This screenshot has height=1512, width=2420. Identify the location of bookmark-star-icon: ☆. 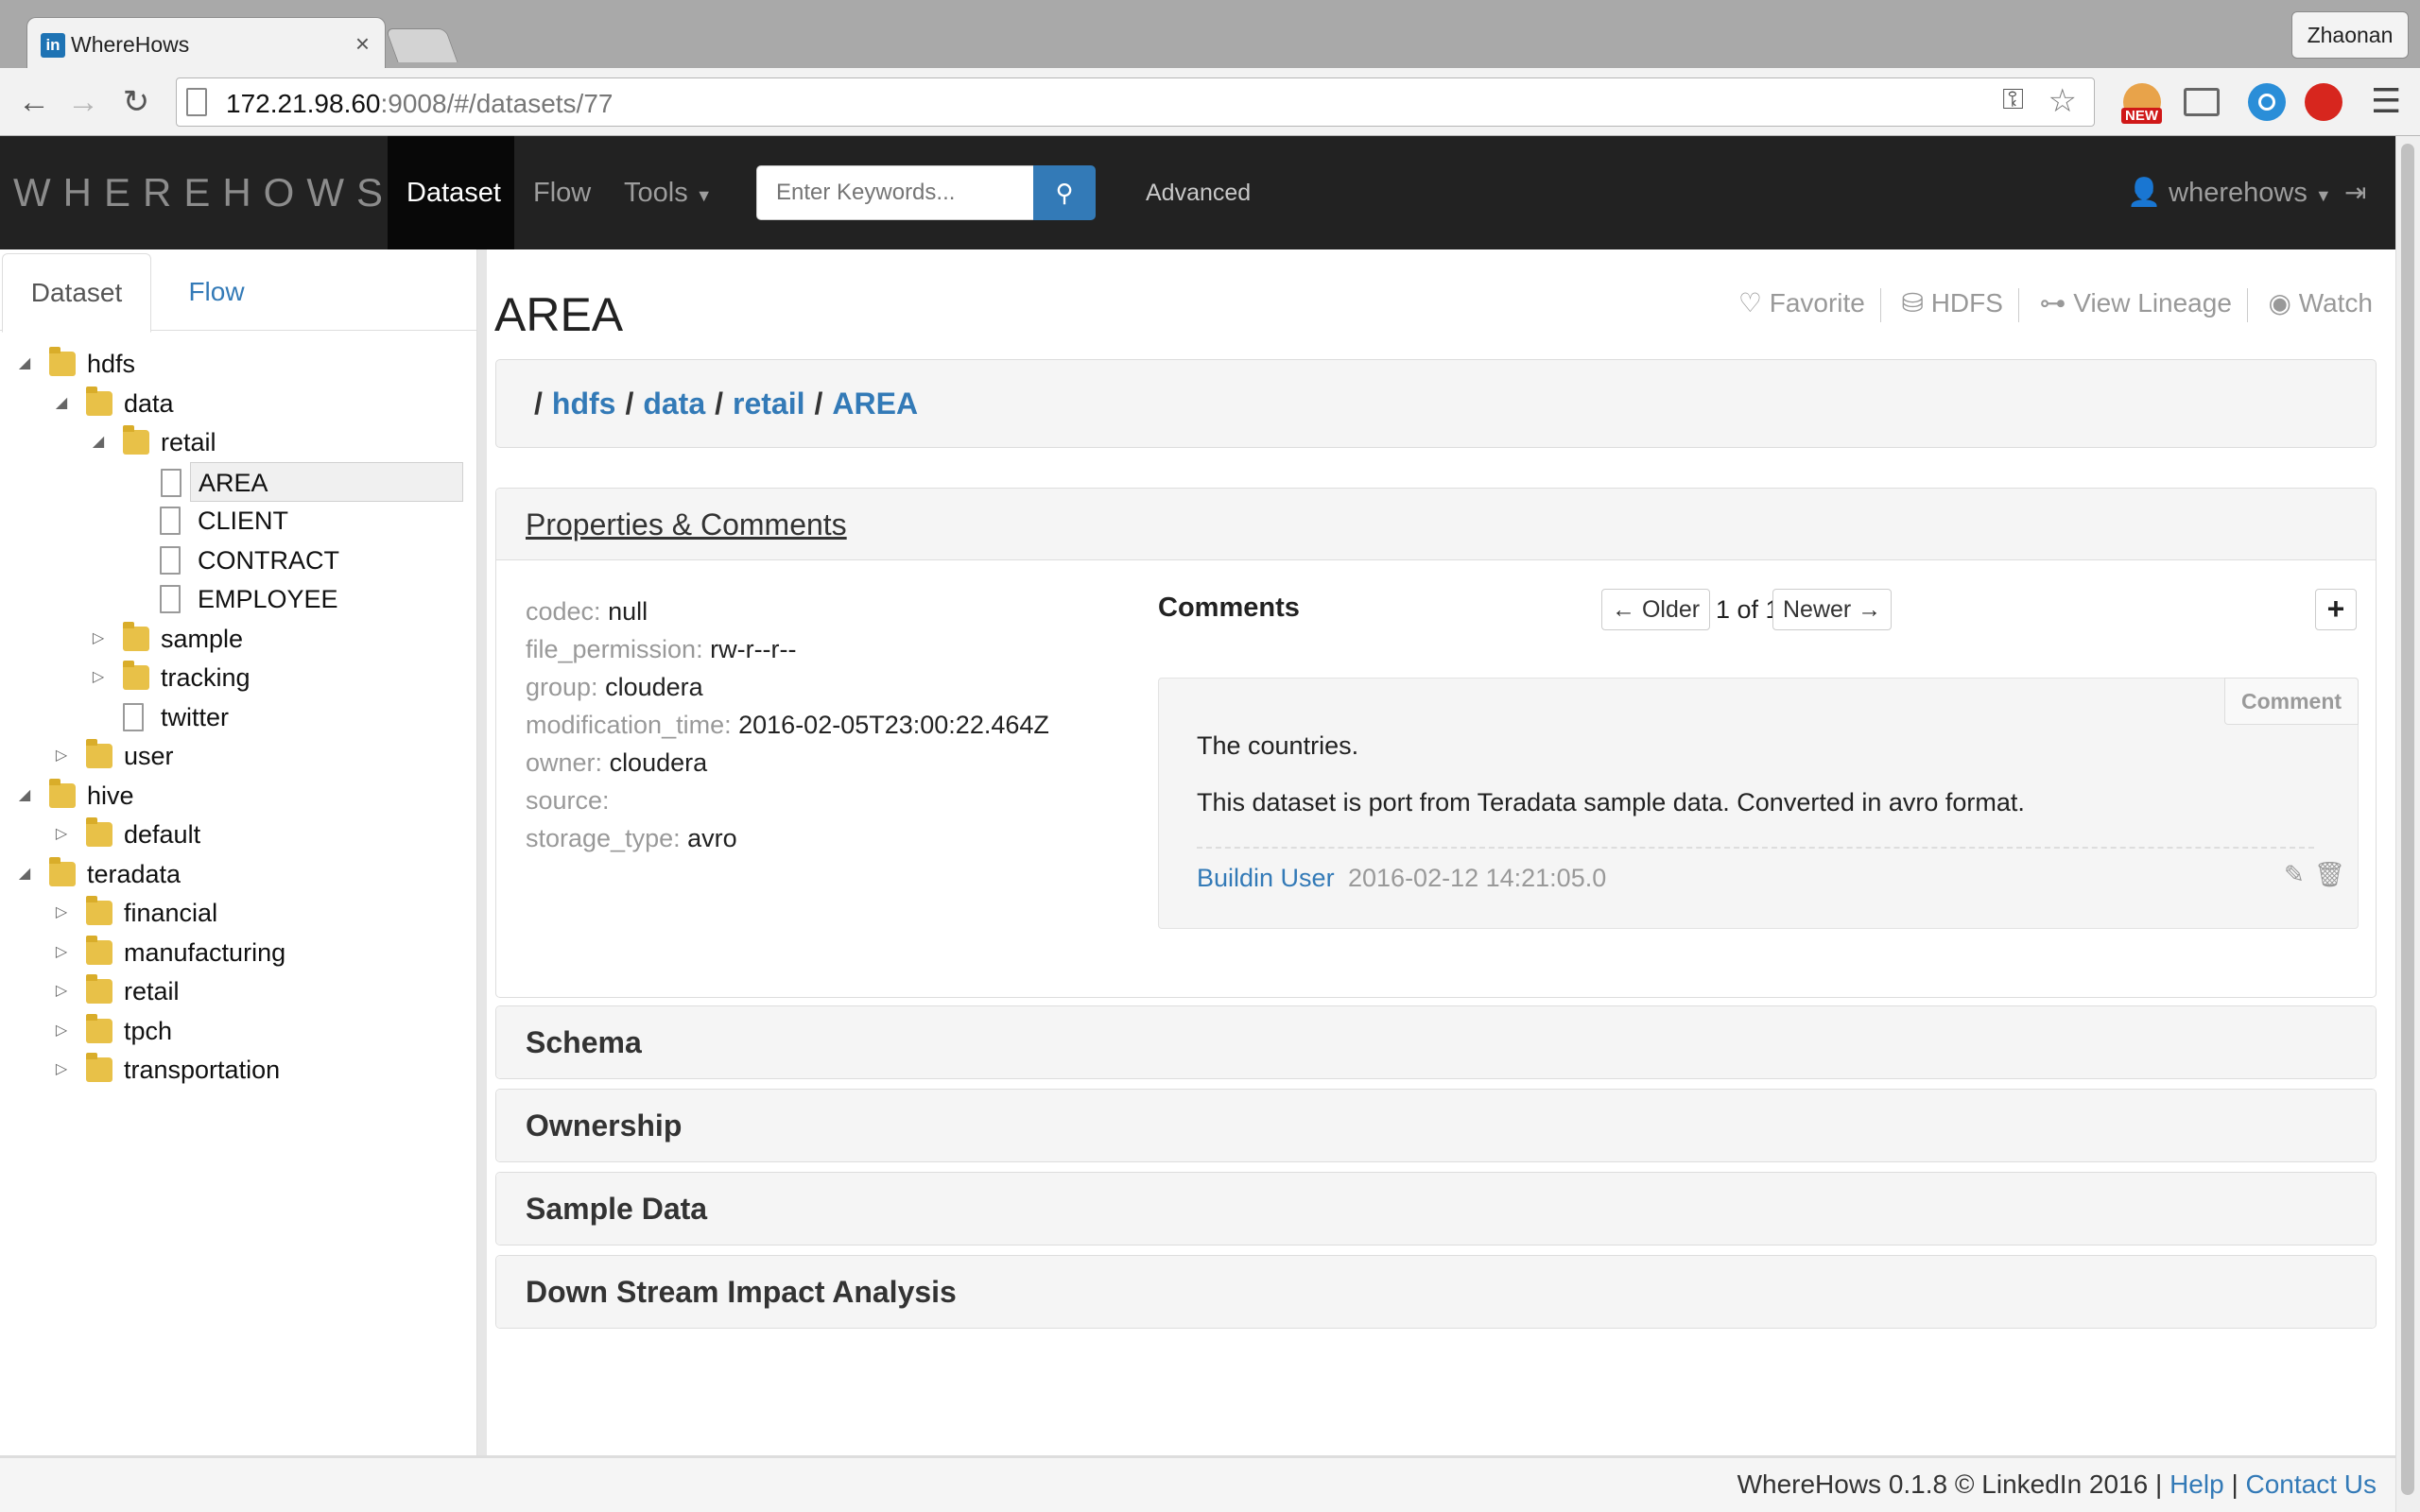
(2062, 101).